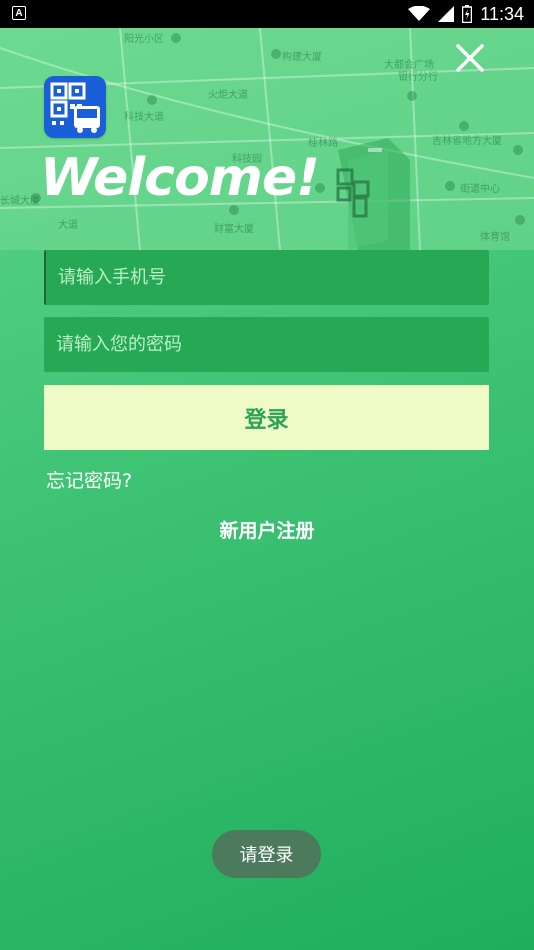 This screenshot has height=950, width=534. What do you see at coordinates (266, 417) in the screenshot?
I see `login-button: 登录` at bounding box center [266, 417].